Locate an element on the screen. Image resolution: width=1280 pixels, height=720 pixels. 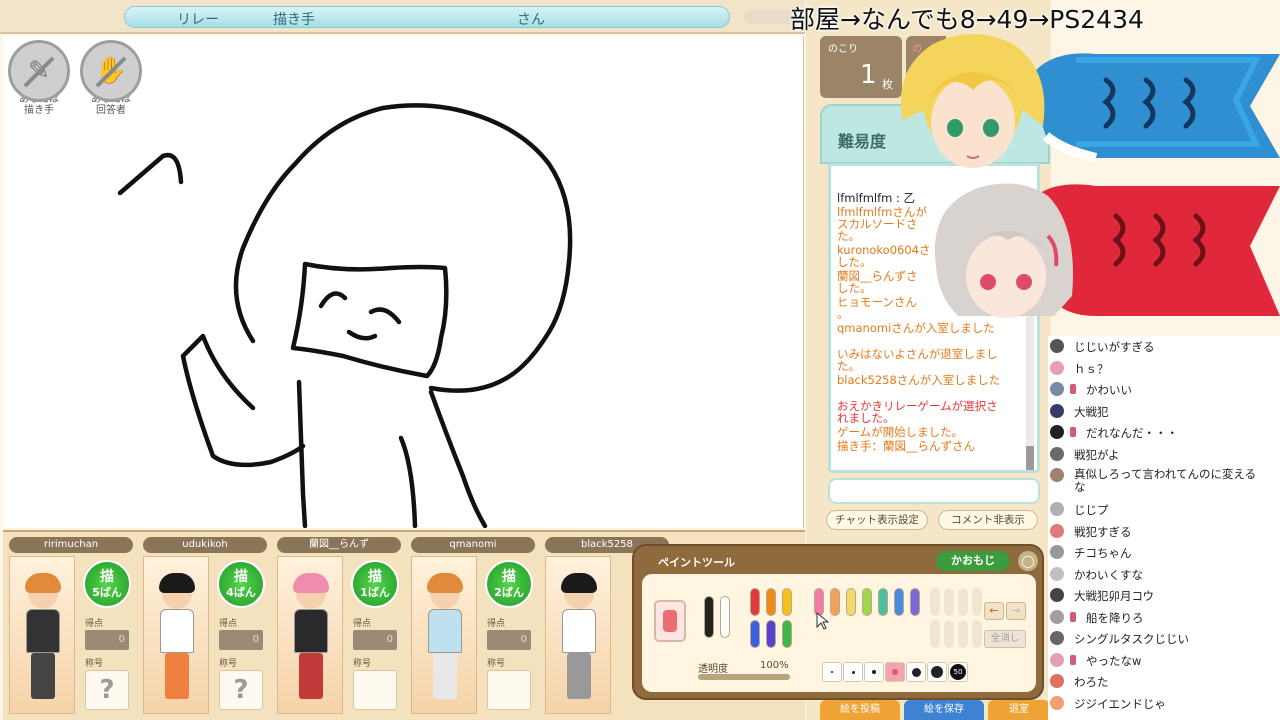
brush-size-option: 50 is located at coordinates (958, 672).